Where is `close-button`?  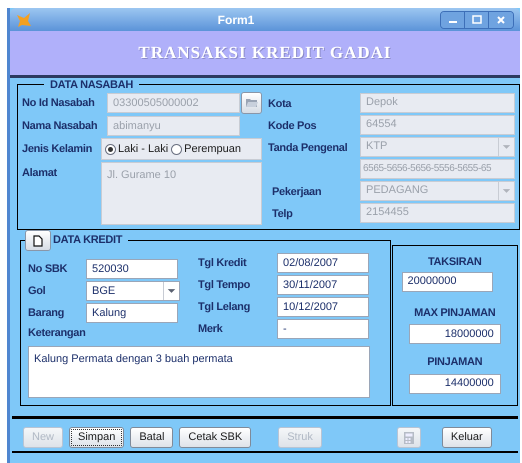 close-button is located at coordinates (501, 20).